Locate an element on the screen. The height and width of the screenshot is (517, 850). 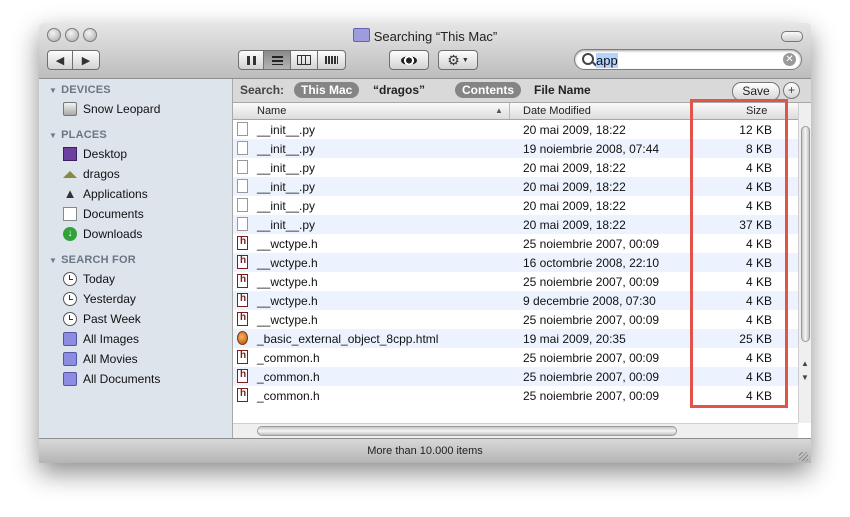
hard-disk-icon is located at coordinates (70, 109).